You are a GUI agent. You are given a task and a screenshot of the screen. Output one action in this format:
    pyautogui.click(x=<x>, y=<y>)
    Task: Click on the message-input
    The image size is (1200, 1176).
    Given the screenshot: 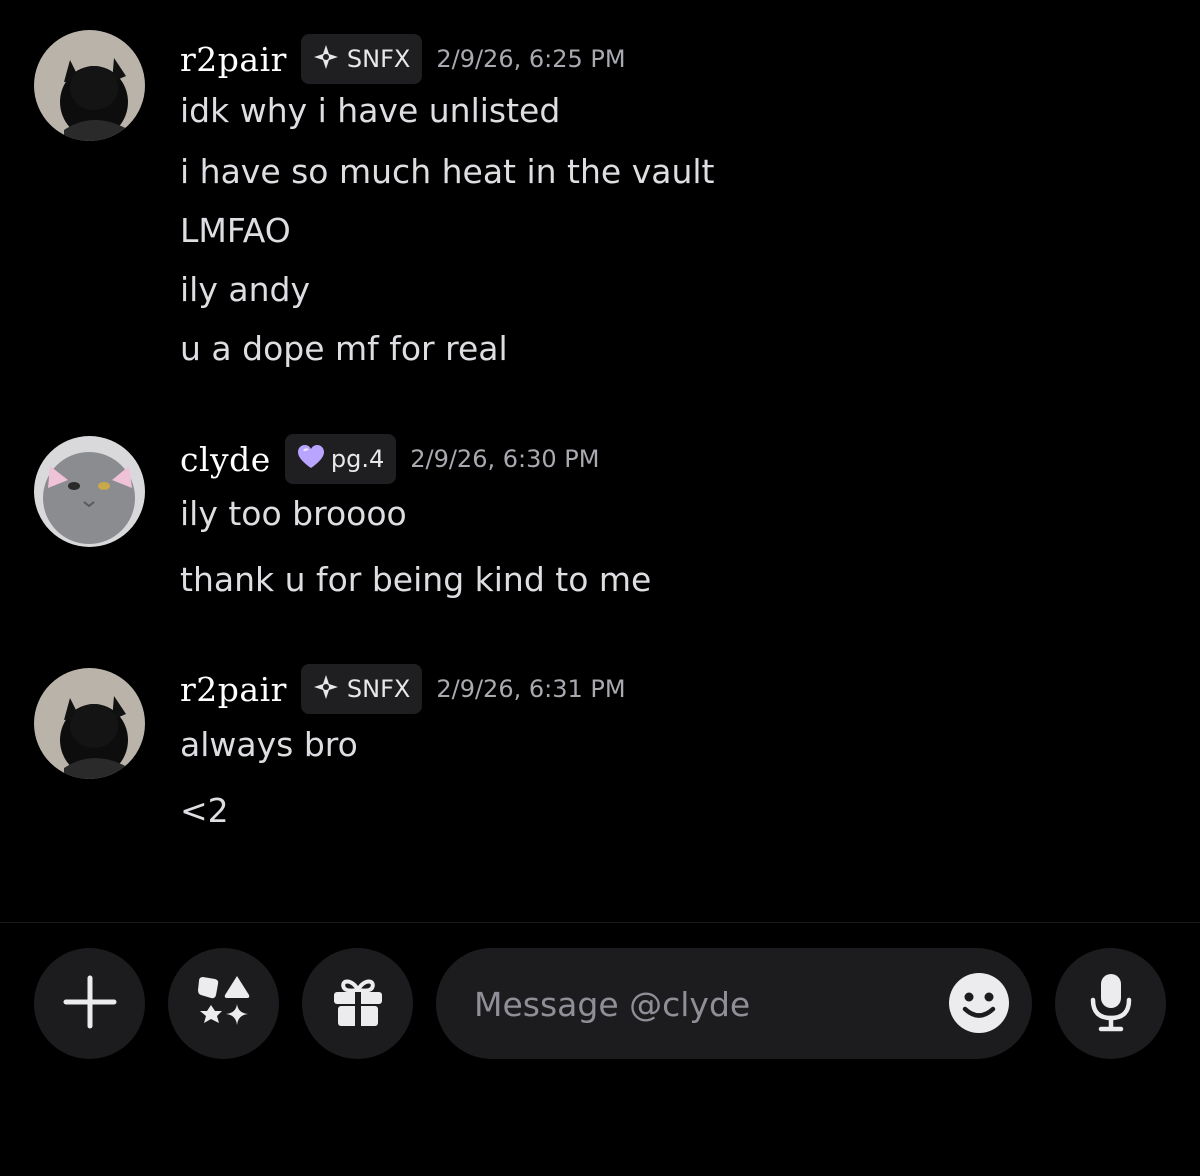 What is the action you would take?
    pyautogui.click(x=704, y=1004)
    